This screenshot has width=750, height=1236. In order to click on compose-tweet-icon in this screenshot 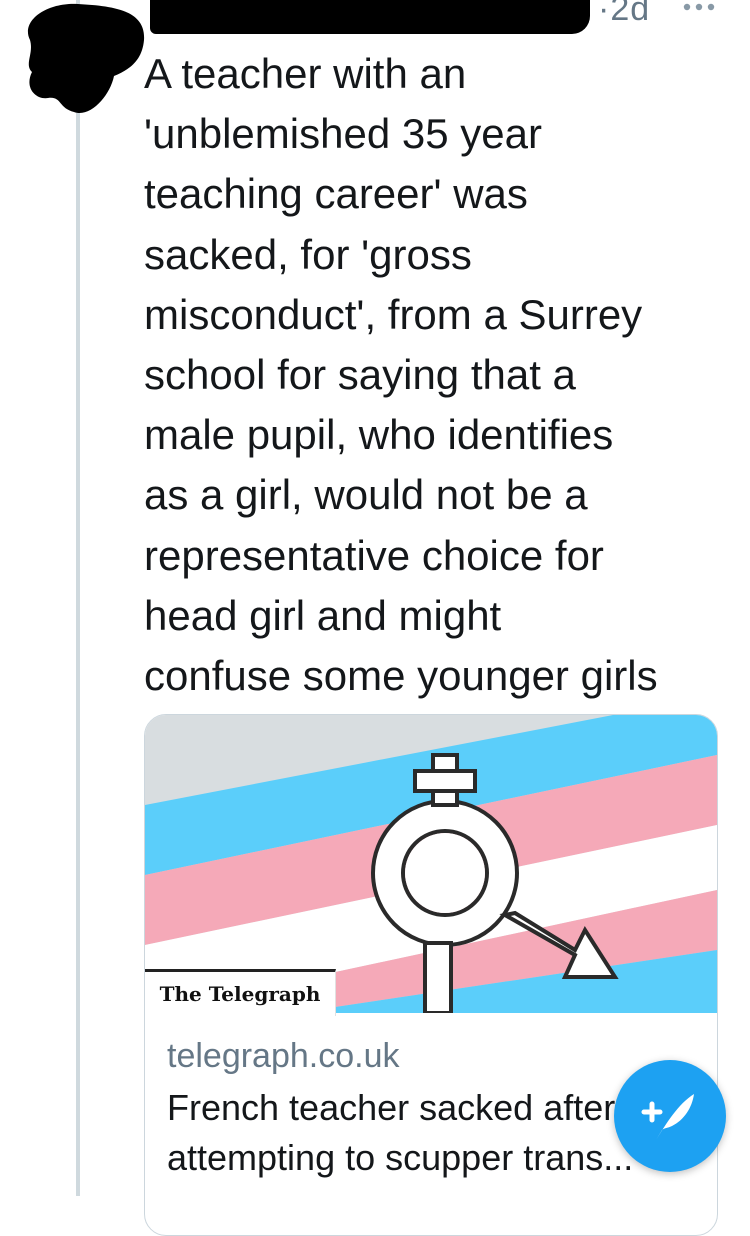, I will do `click(667, 1117)`.